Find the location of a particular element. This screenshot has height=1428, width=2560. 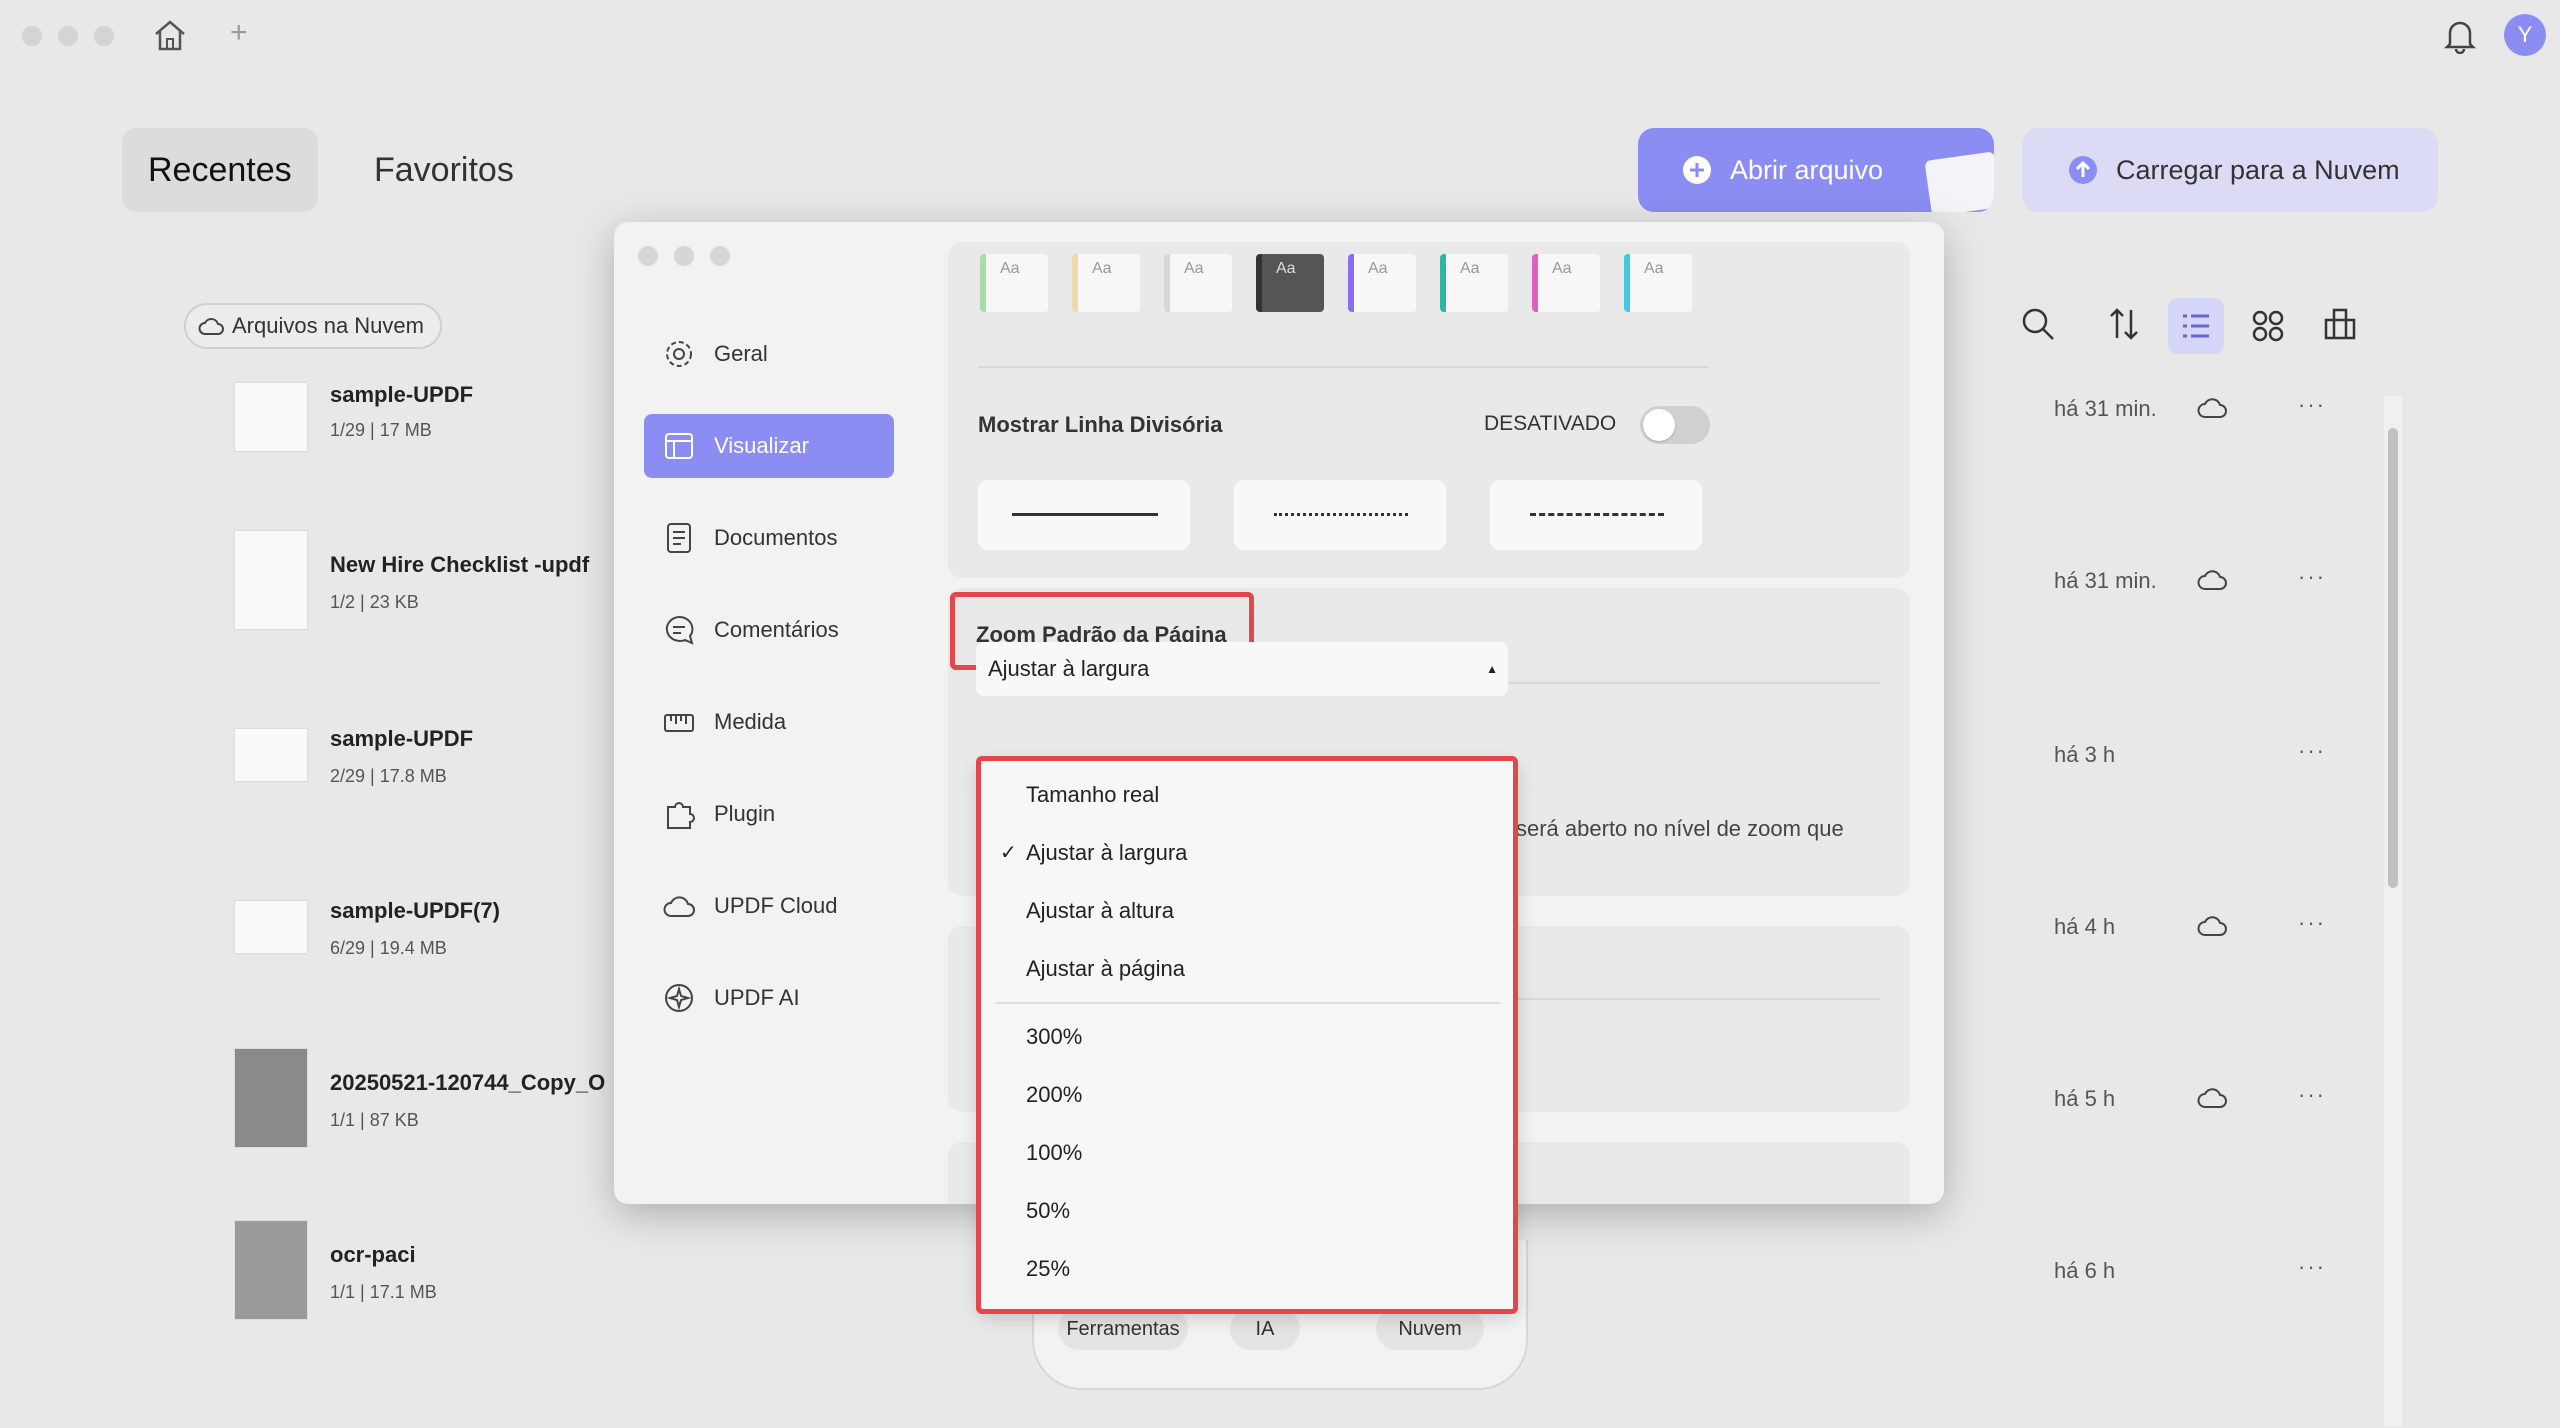

grid-view-icon is located at coordinates (2268, 328).